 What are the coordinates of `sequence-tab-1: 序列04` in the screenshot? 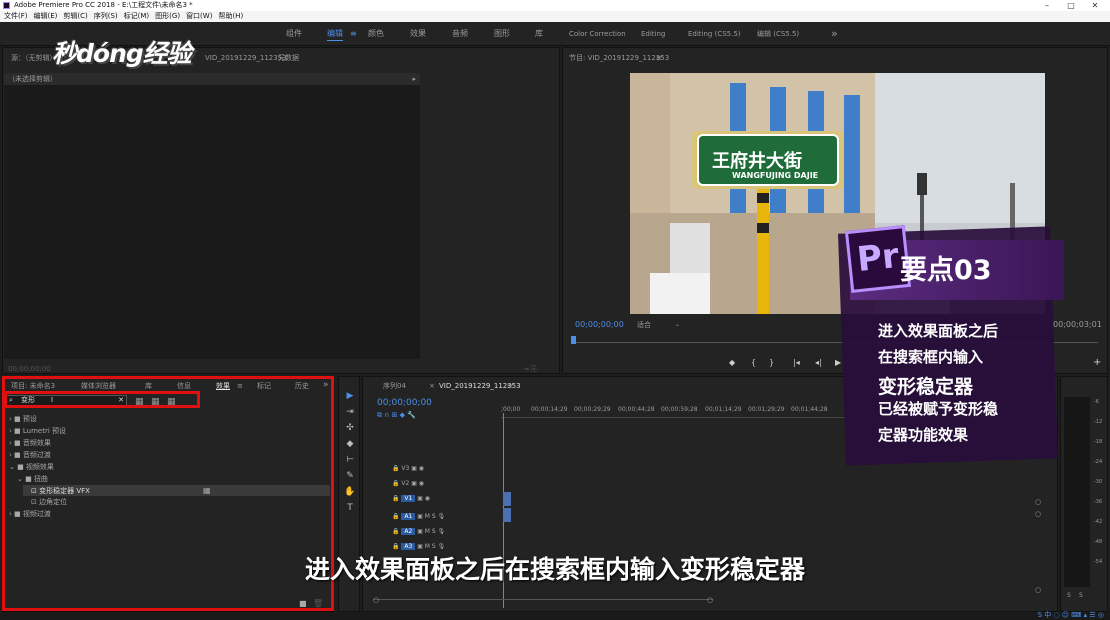 It's located at (394, 386).